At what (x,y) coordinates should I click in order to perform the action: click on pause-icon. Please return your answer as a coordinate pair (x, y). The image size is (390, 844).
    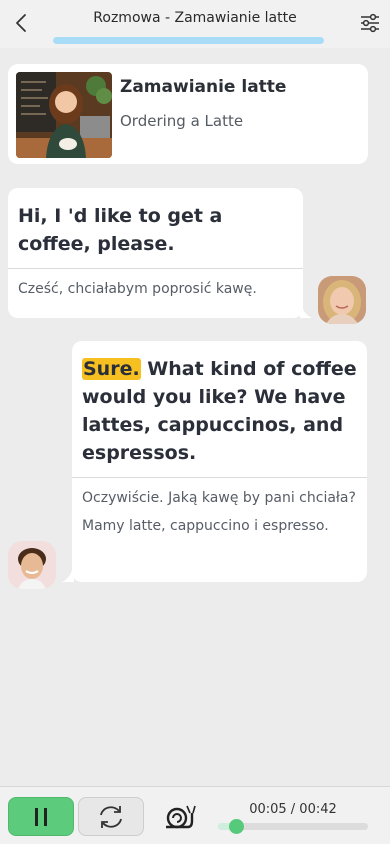
    Looking at the image, I should click on (41, 816).